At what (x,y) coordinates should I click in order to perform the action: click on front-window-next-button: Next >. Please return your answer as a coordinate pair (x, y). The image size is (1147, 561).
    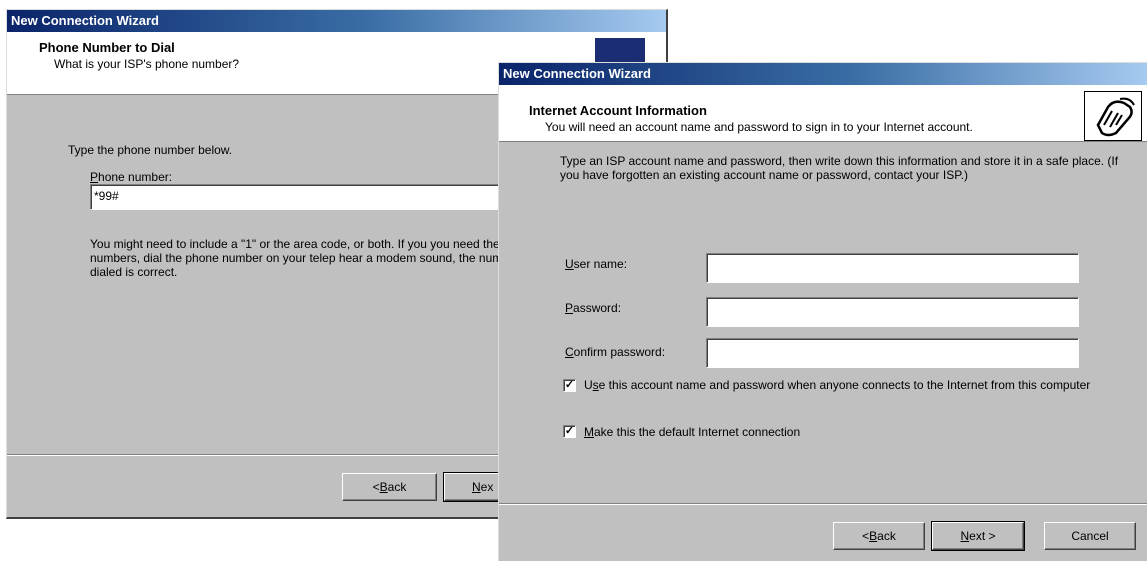
    Looking at the image, I should click on (978, 536).